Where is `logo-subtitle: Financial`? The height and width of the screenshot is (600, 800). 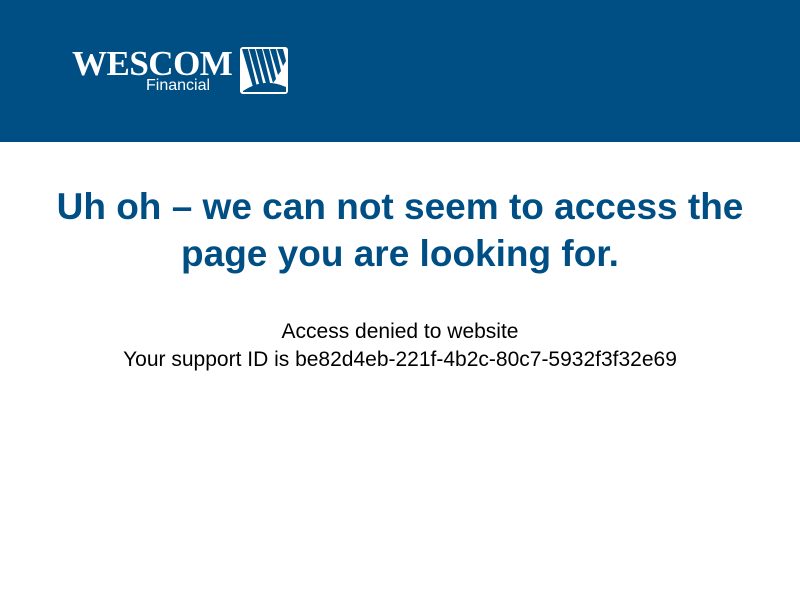 logo-subtitle: Financial is located at coordinates (178, 85).